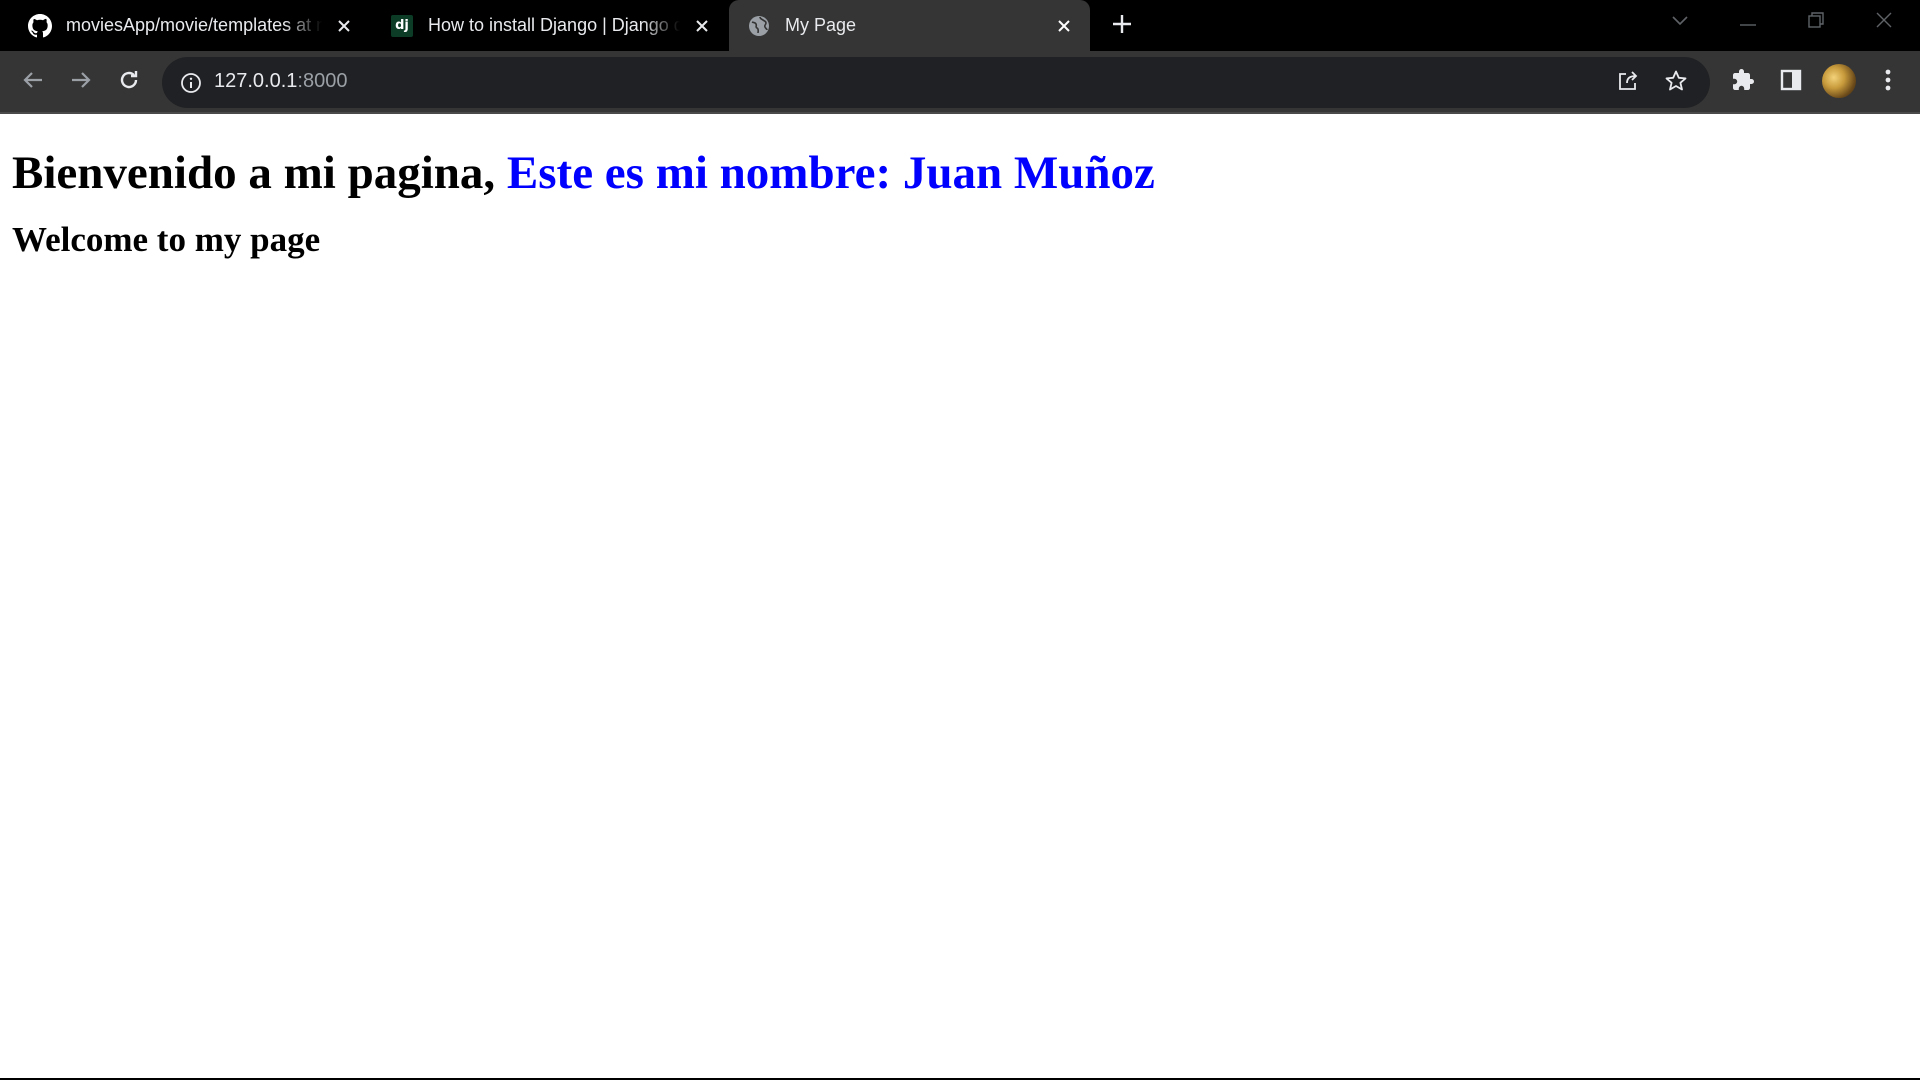 This screenshot has height=1080, width=1920. I want to click on star-icon, so click(1676, 83).